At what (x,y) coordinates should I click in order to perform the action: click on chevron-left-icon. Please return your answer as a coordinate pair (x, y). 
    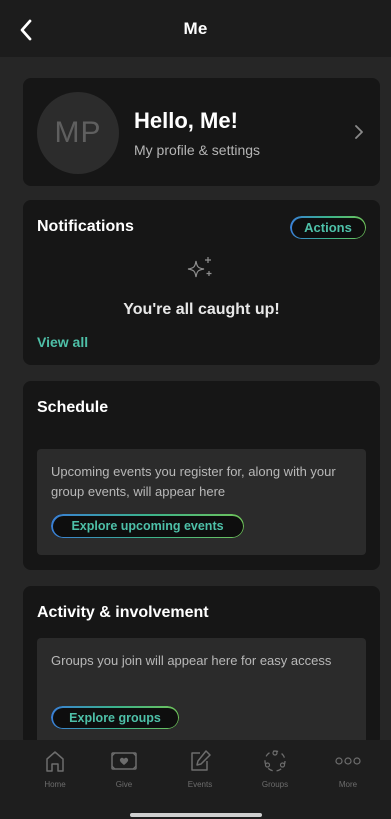
    Looking at the image, I should click on (26, 30).